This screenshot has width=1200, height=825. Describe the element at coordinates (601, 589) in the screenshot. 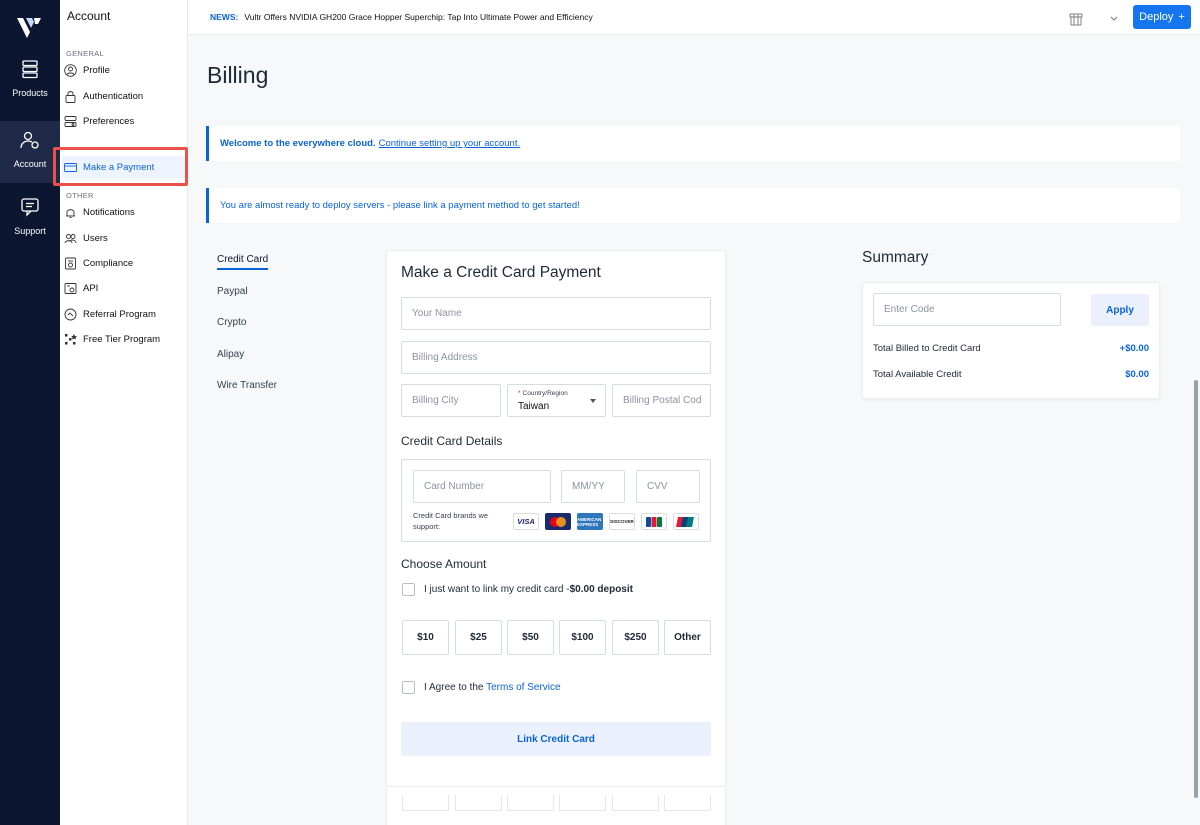

I see `link-only-amount: $0.00 deposit` at that location.